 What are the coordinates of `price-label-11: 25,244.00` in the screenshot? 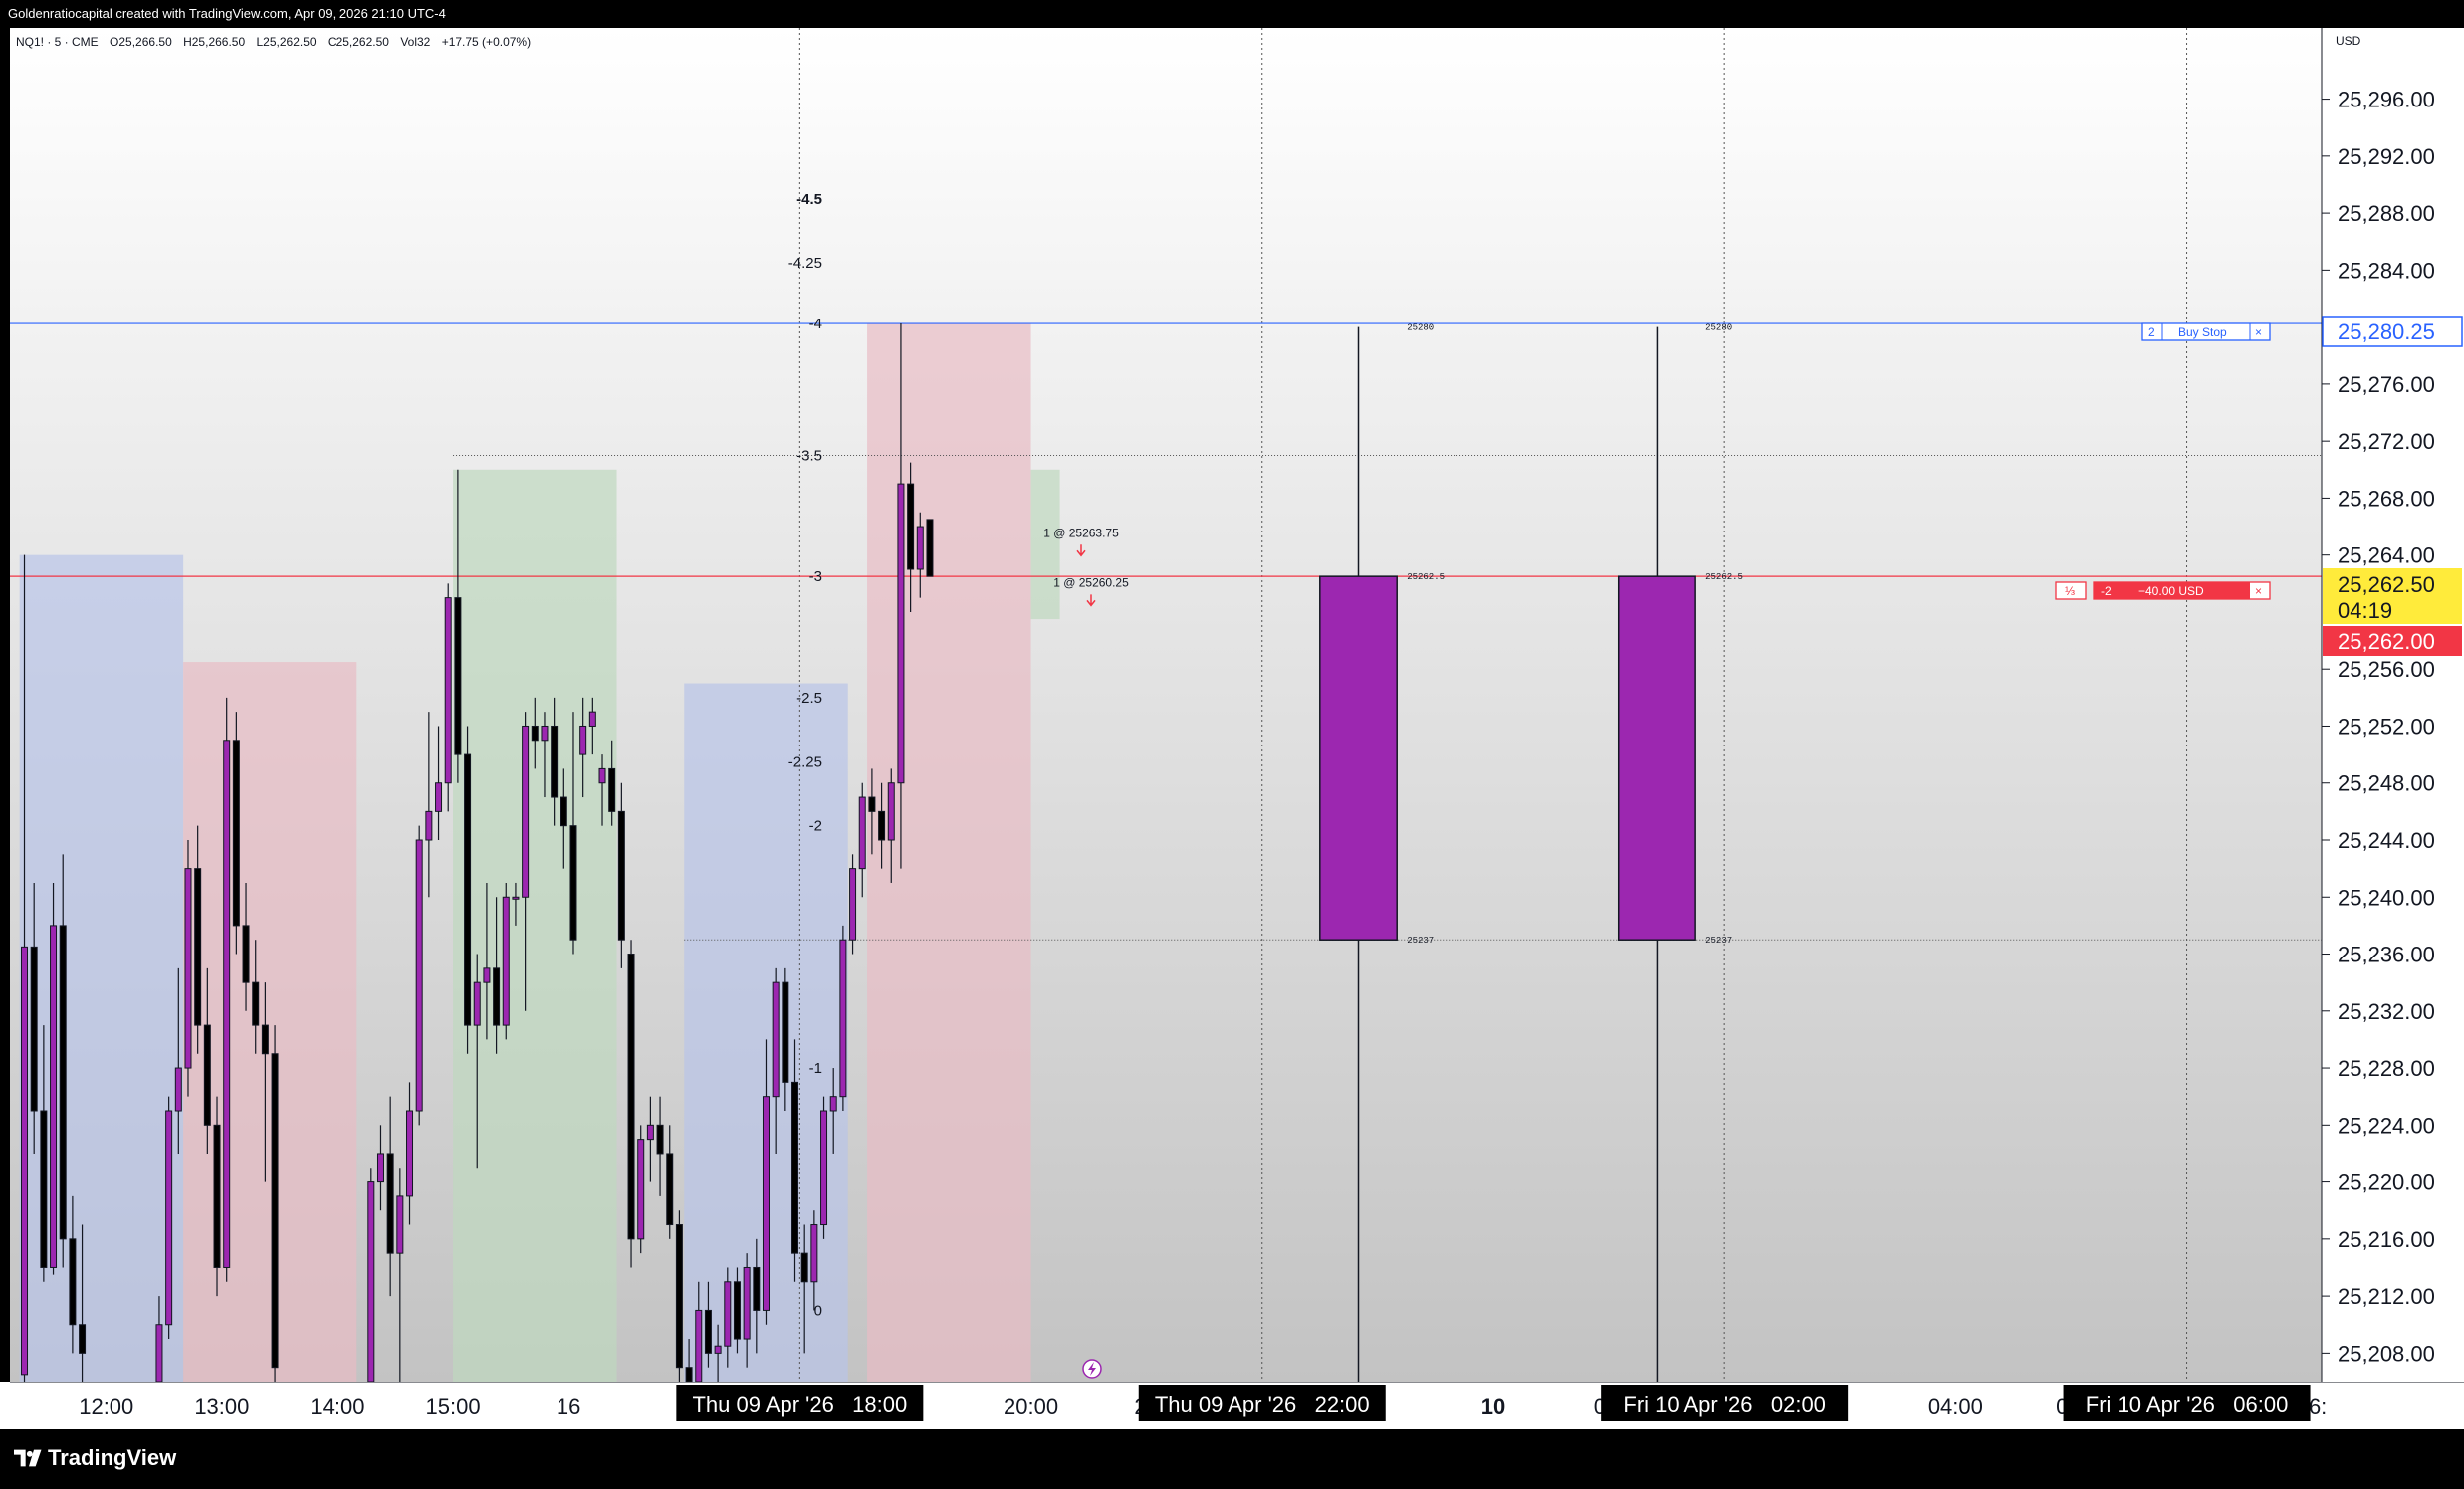 It's located at (2386, 840).